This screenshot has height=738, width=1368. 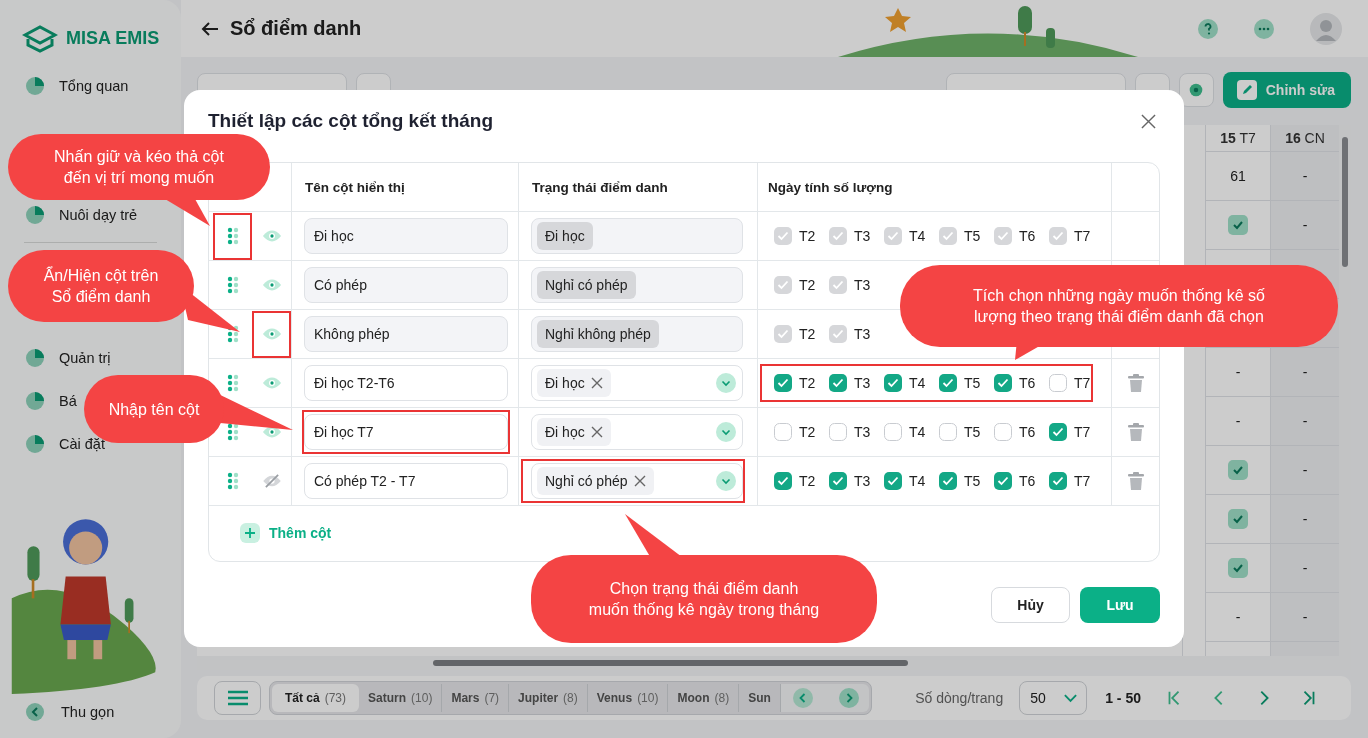 I want to click on page-range: 1 - 50, so click(x=1123, y=698).